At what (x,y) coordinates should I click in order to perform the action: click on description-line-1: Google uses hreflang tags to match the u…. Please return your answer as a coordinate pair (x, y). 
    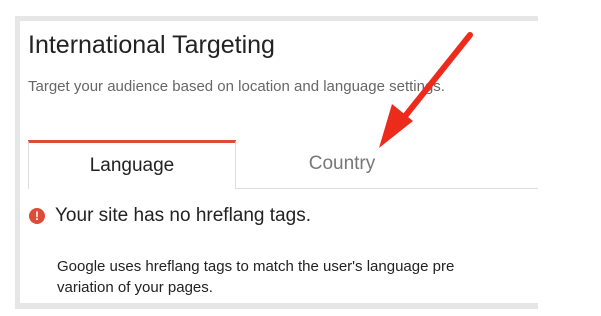
    Looking at the image, I should click on (256, 266).